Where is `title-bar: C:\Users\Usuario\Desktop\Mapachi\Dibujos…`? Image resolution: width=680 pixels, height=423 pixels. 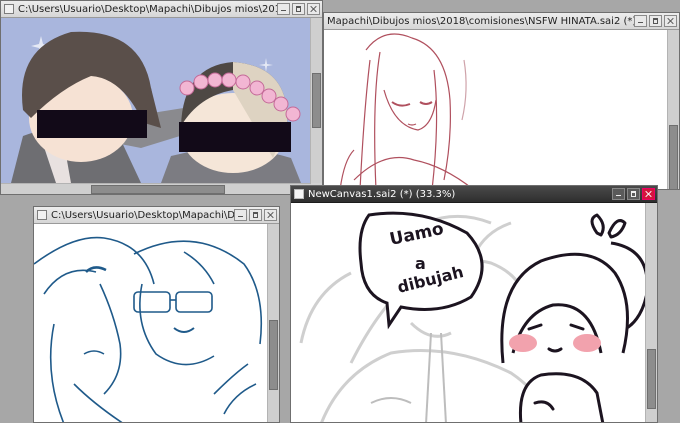
title-bar: C:\Users\Usuario\Desktop\Mapachi\Dibujos… is located at coordinates (161, 9).